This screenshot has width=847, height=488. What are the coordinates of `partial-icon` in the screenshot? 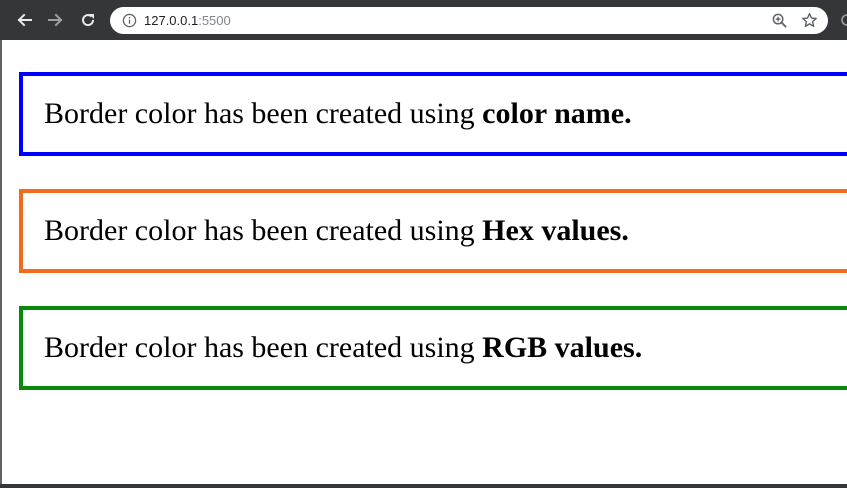 It's located at (844, 20).